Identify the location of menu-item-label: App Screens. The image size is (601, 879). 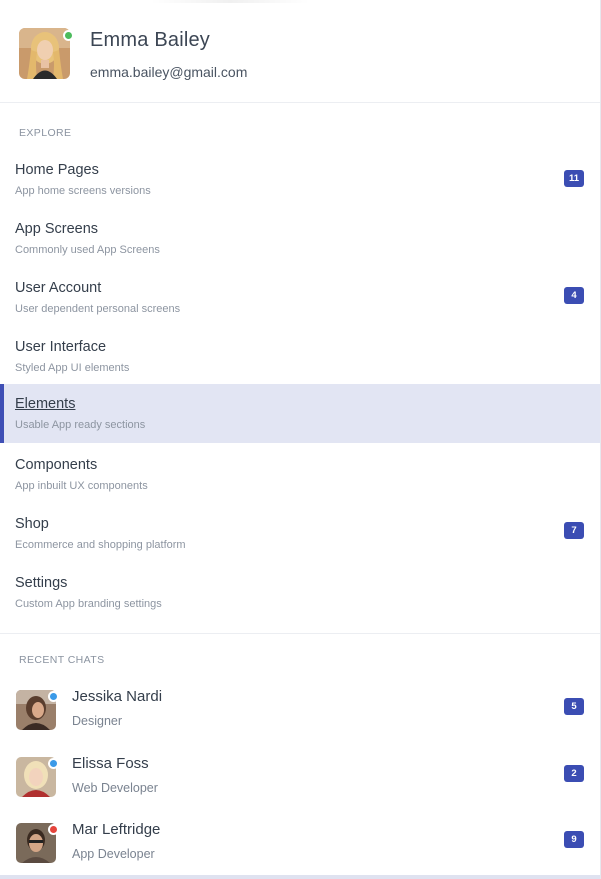
(57, 229).